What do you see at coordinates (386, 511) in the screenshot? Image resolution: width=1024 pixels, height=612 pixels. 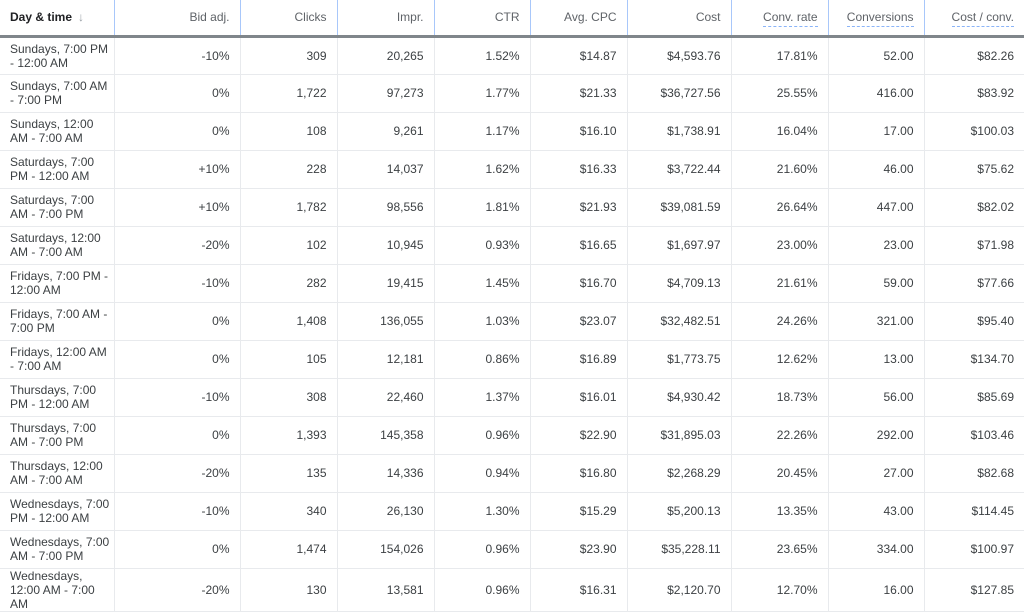 I see `impr-cell: 26,130` at bounding box center [386, 511].